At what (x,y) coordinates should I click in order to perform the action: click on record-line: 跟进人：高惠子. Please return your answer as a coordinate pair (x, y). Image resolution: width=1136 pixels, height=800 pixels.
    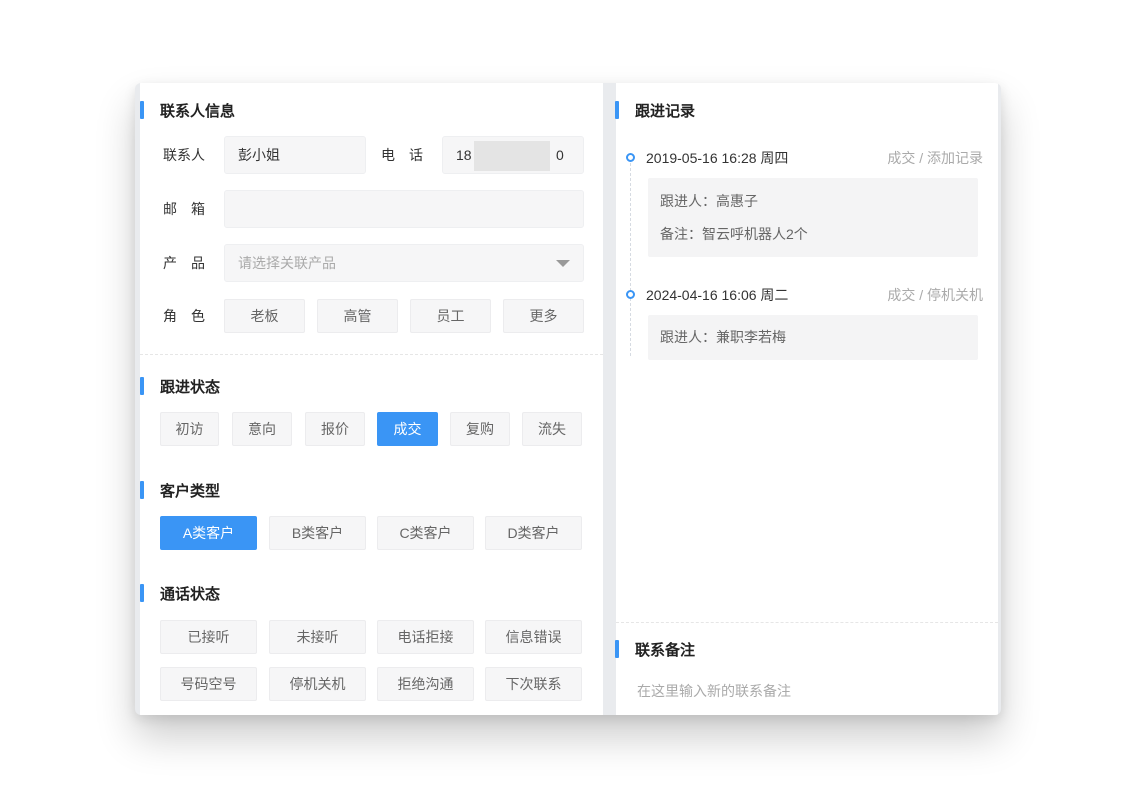
    Looking at the image, I should click on (709, 201).